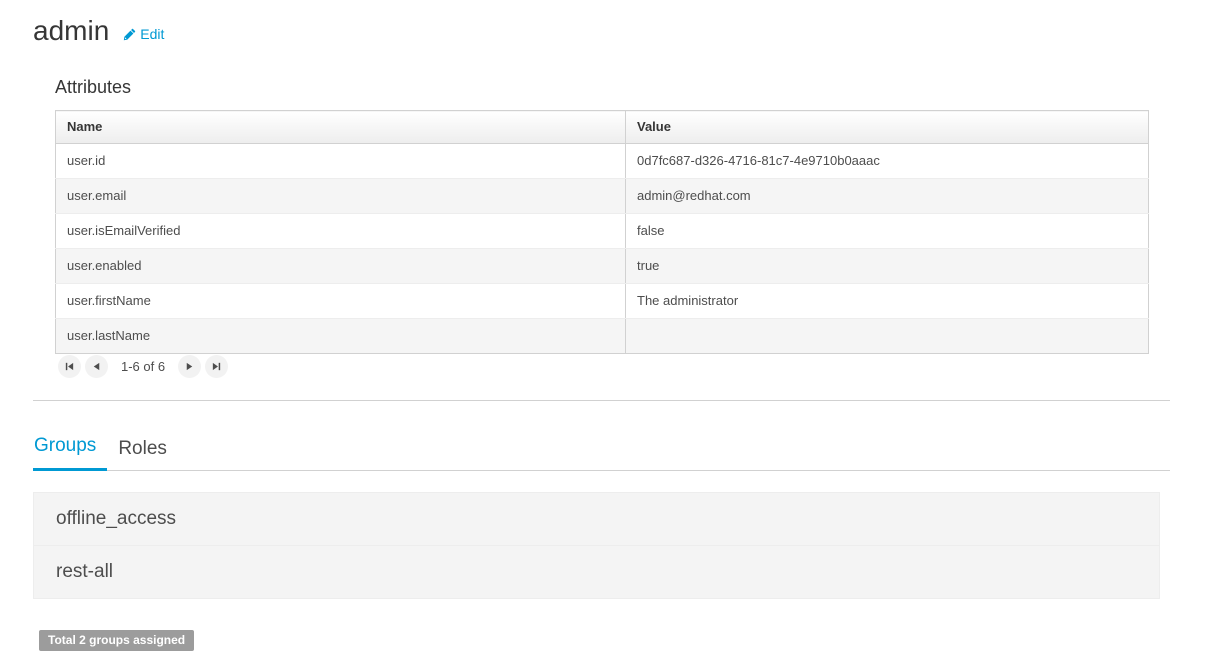 The width and height of the screenshot is (1219, 663). I want to click on table-row: user.email admin@redhat.com, so click(602, 196).